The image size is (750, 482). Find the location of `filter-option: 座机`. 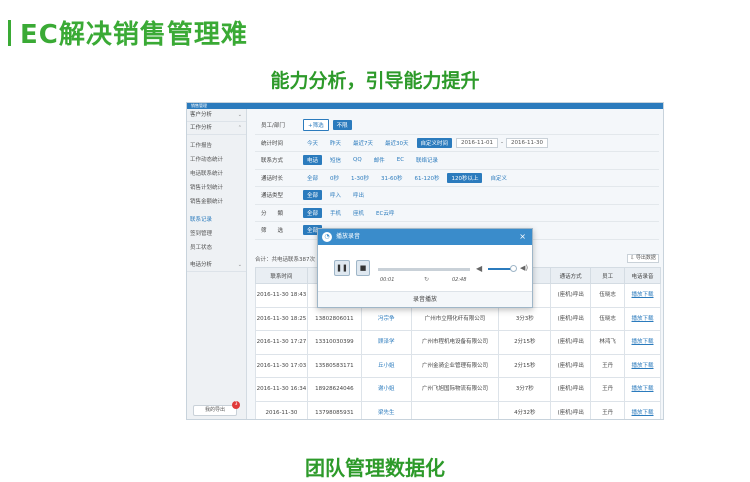

filter-option: 座机 is located at coordinates (358, 213).